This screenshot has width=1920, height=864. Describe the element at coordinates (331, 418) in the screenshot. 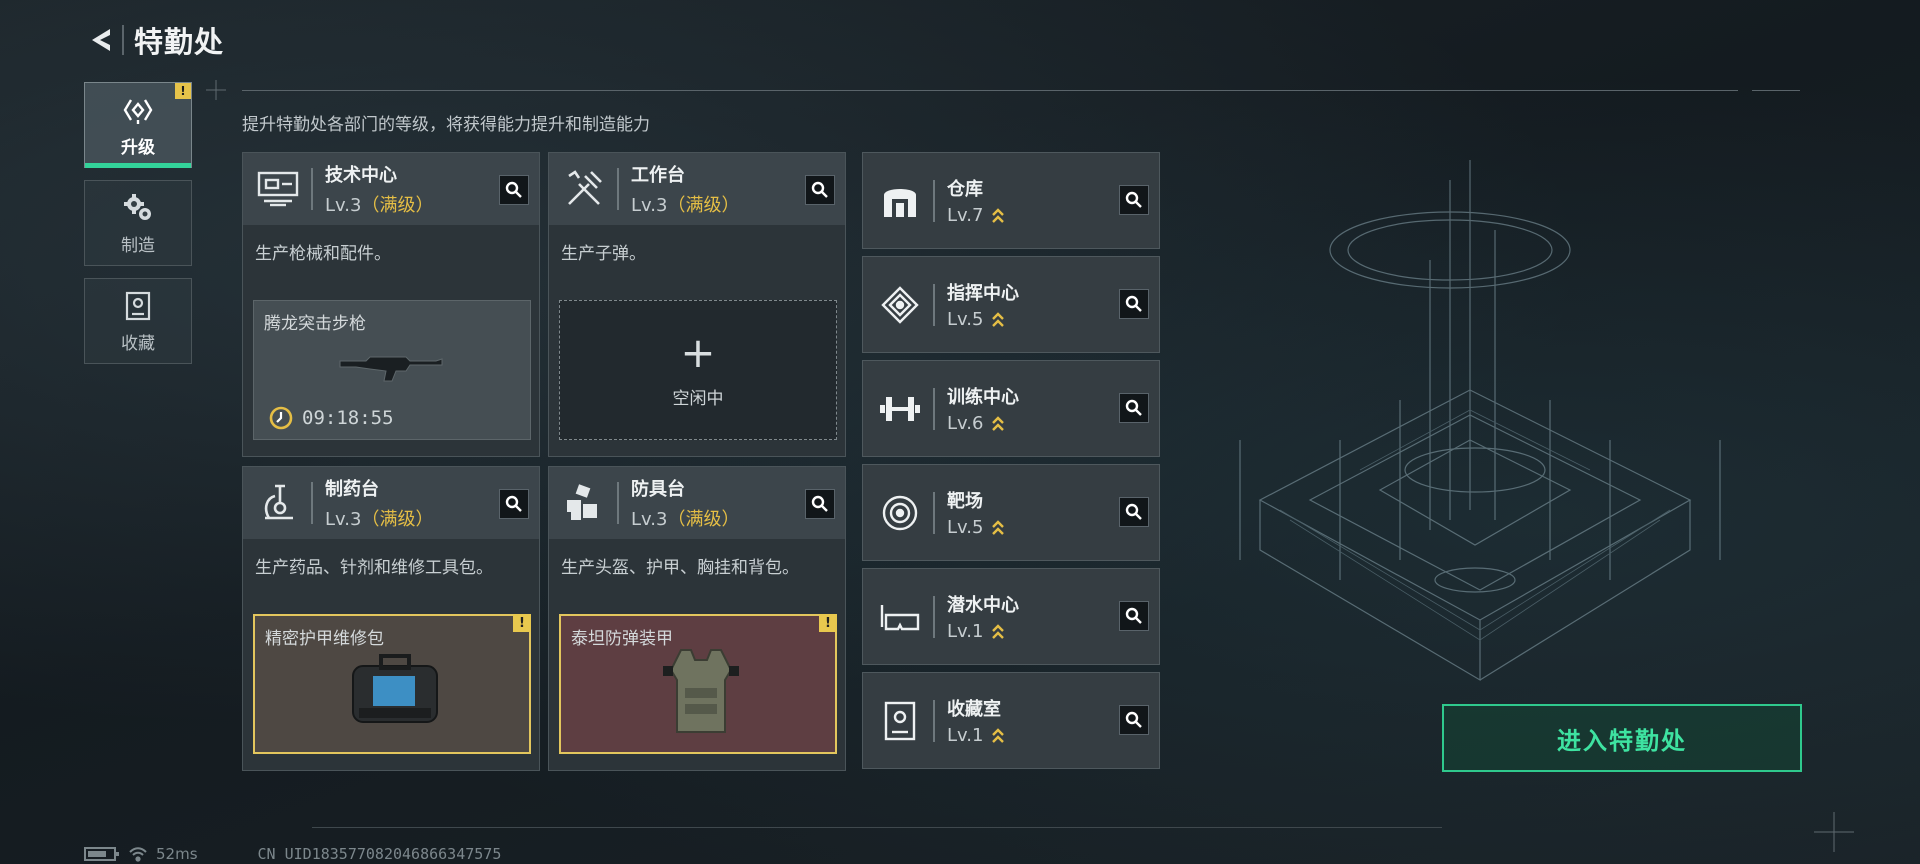

I see `craft-timer: 09:18:55` at that location.